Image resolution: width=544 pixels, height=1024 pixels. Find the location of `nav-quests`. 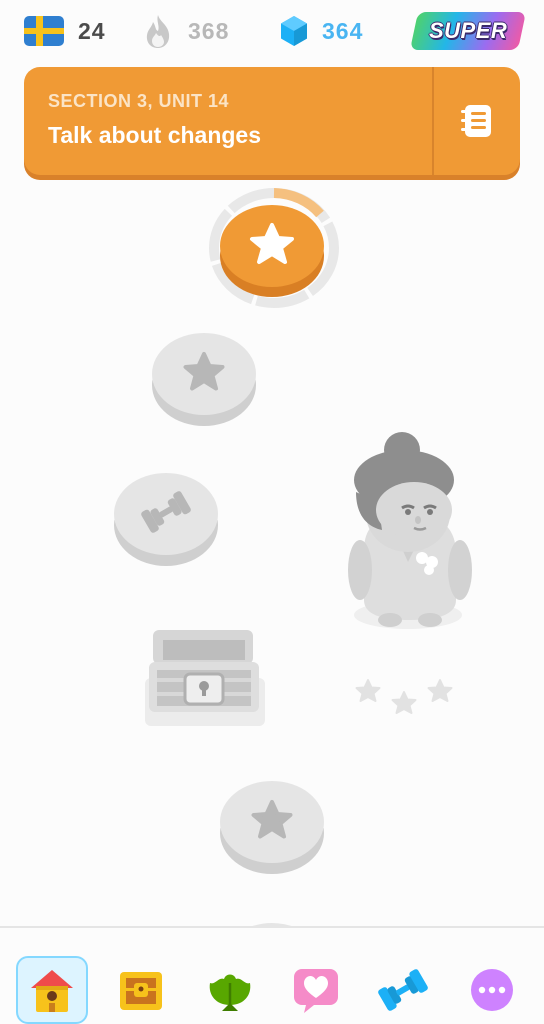

nav-quests is located at coordinates (230, 989).